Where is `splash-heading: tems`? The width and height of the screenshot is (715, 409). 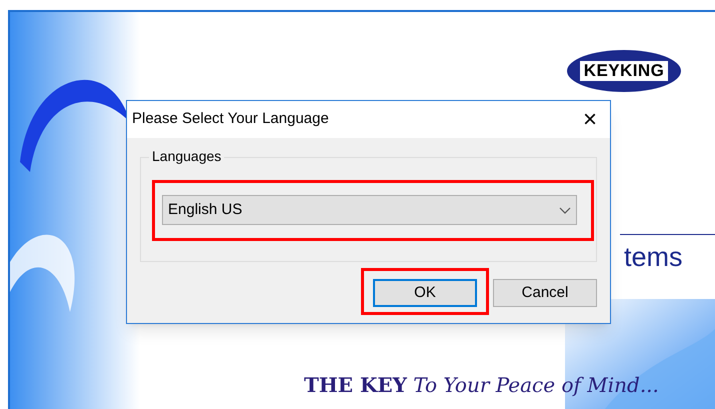 splash-heading: tems is located at coordinates (653, 257).